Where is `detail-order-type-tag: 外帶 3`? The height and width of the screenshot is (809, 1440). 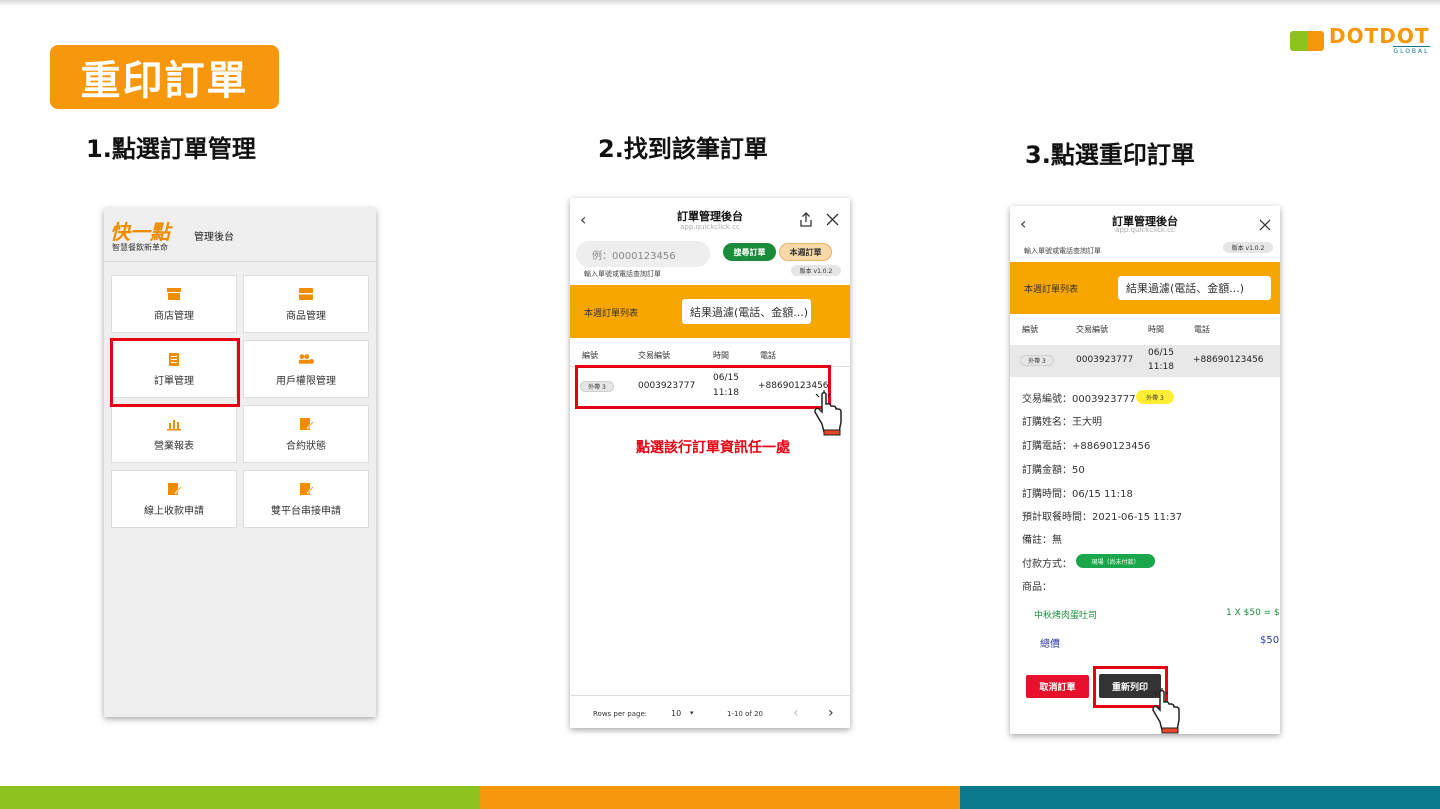
detail-order-type-tag: 外帶 3 is located at coordinates (1155, 397).